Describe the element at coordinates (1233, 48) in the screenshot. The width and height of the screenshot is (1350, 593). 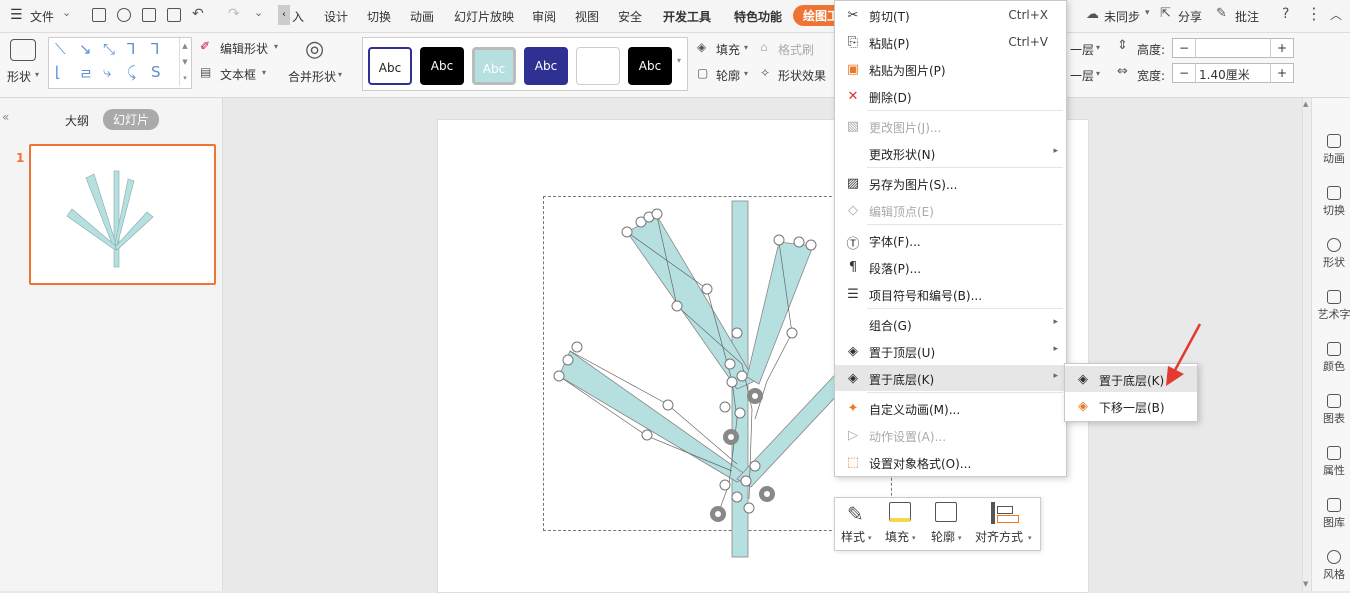
I see `height-input: − +` at that location.